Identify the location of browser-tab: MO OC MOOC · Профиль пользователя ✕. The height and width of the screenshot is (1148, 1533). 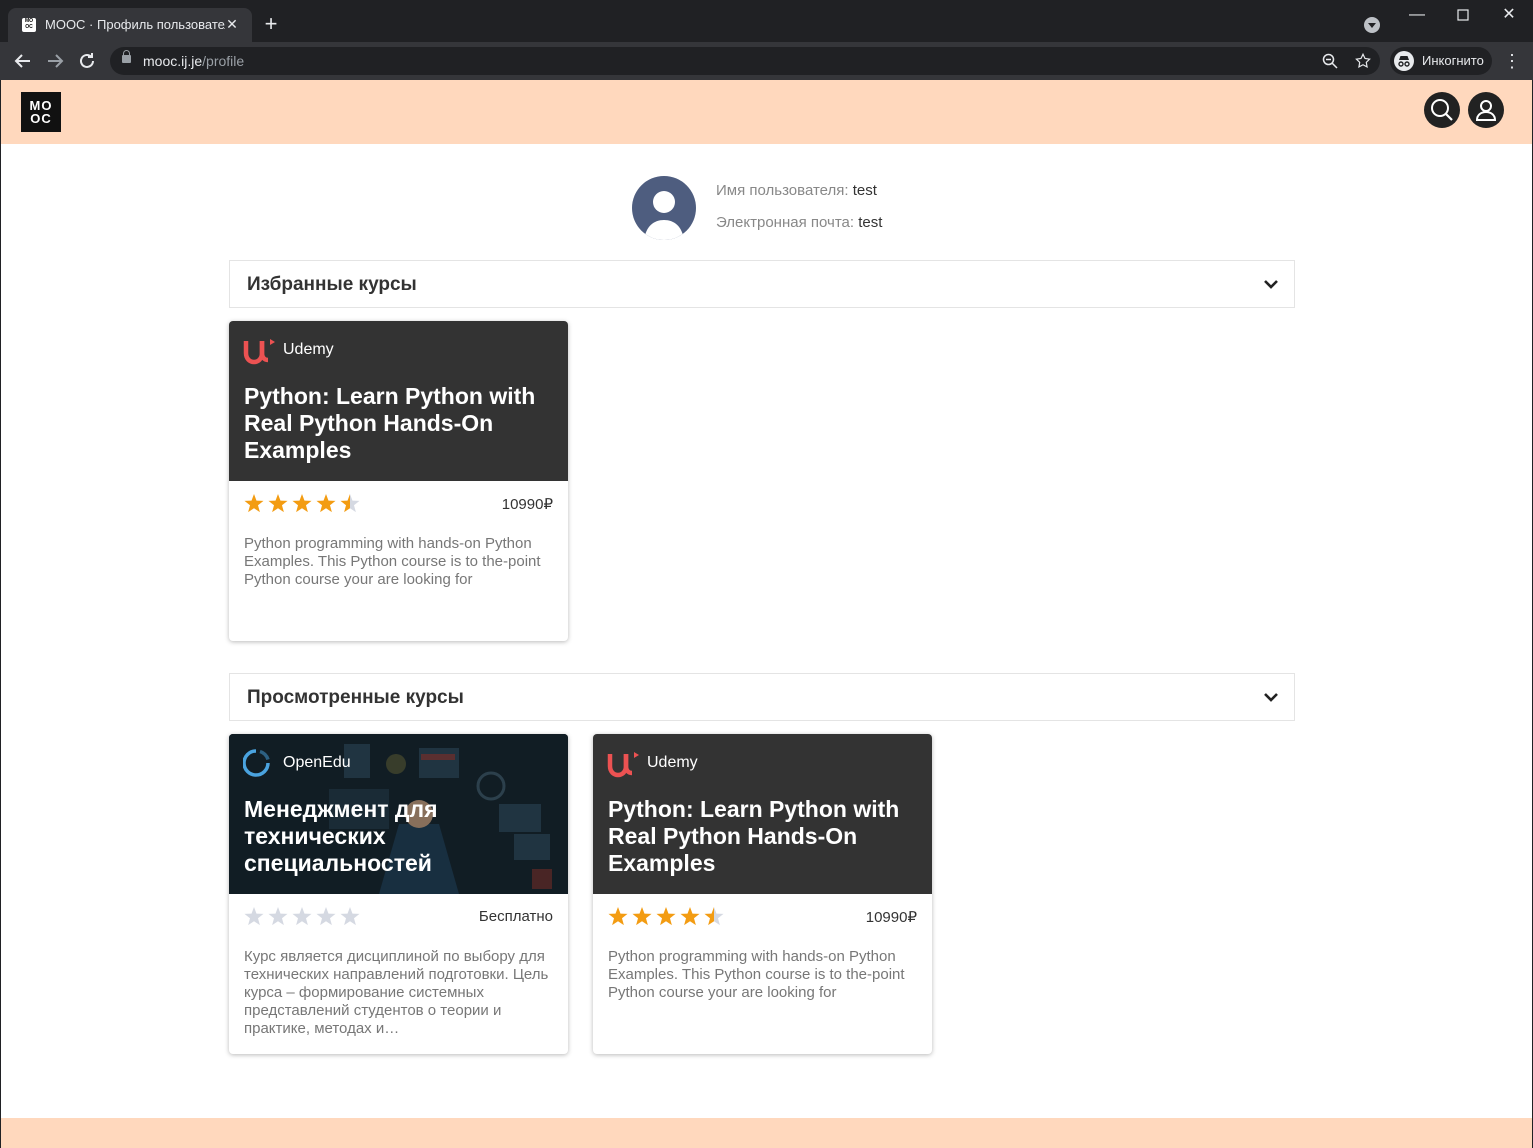
(130, 25).